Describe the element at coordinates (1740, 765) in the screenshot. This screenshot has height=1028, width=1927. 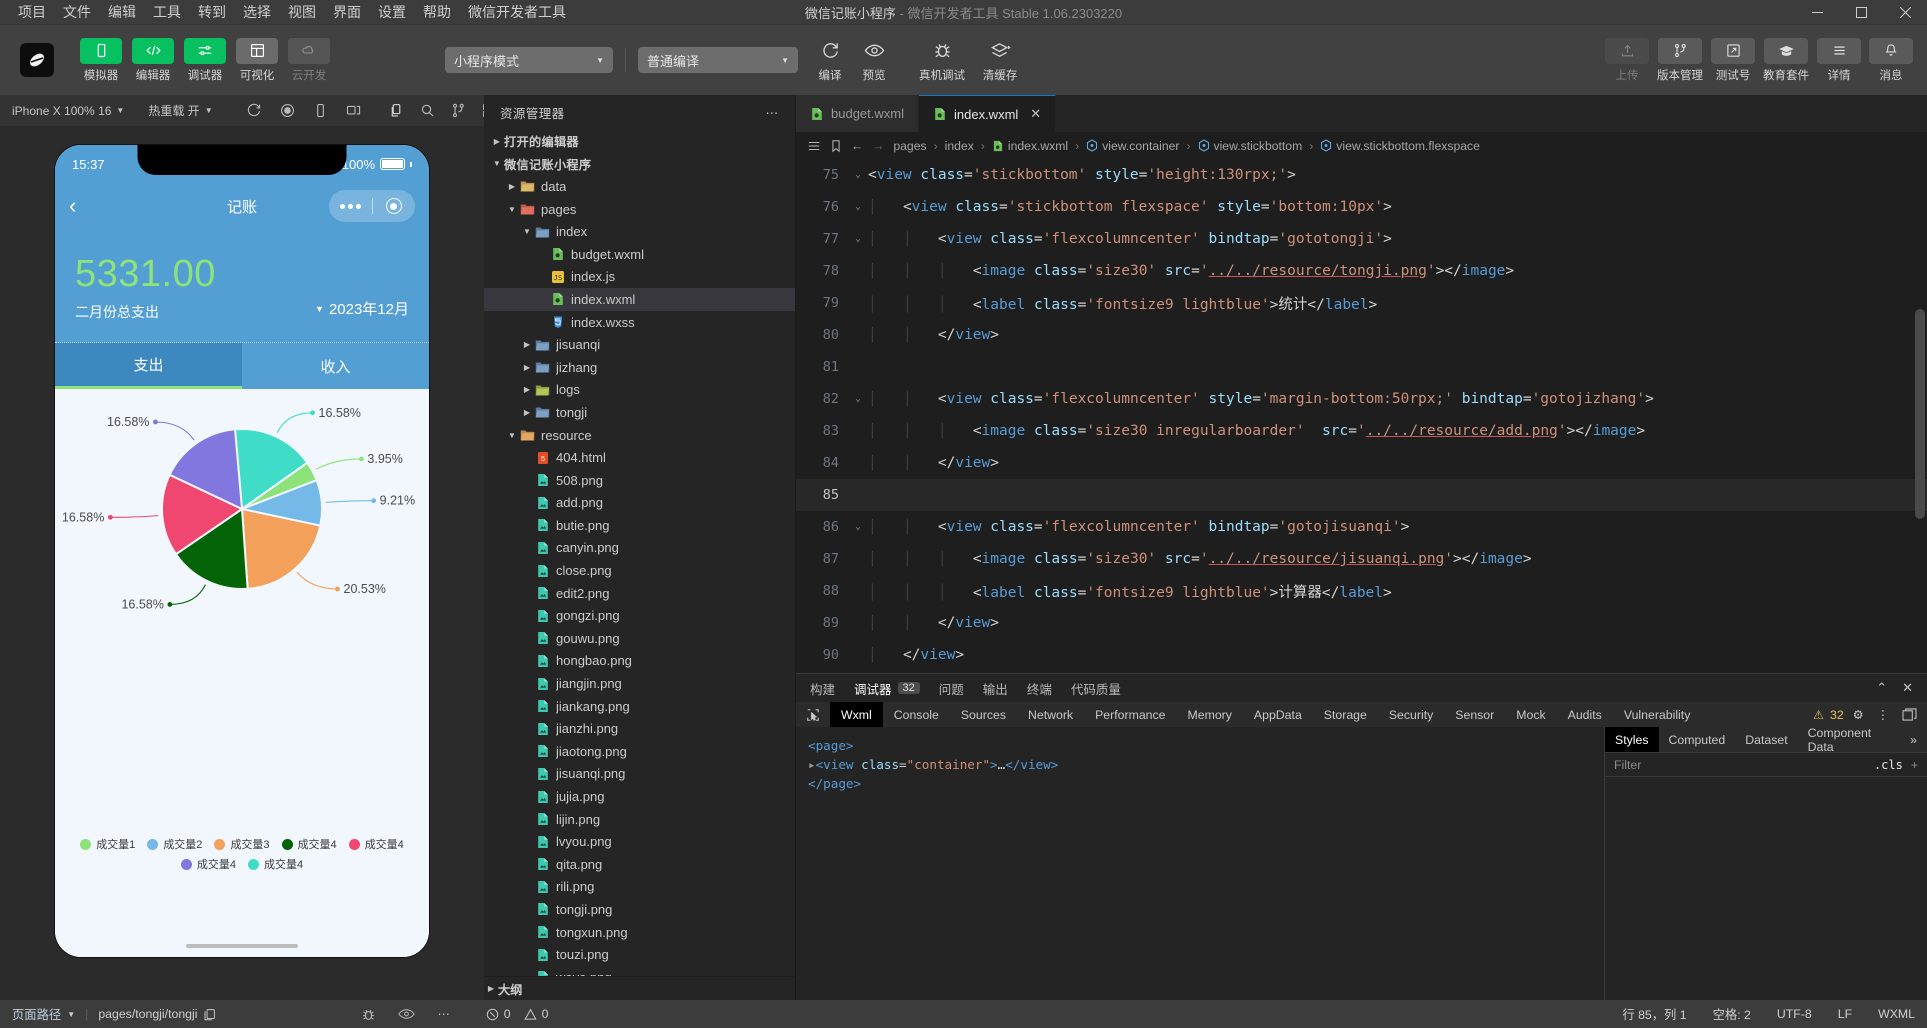
I see `styles-filter-input: Filter` at that location.